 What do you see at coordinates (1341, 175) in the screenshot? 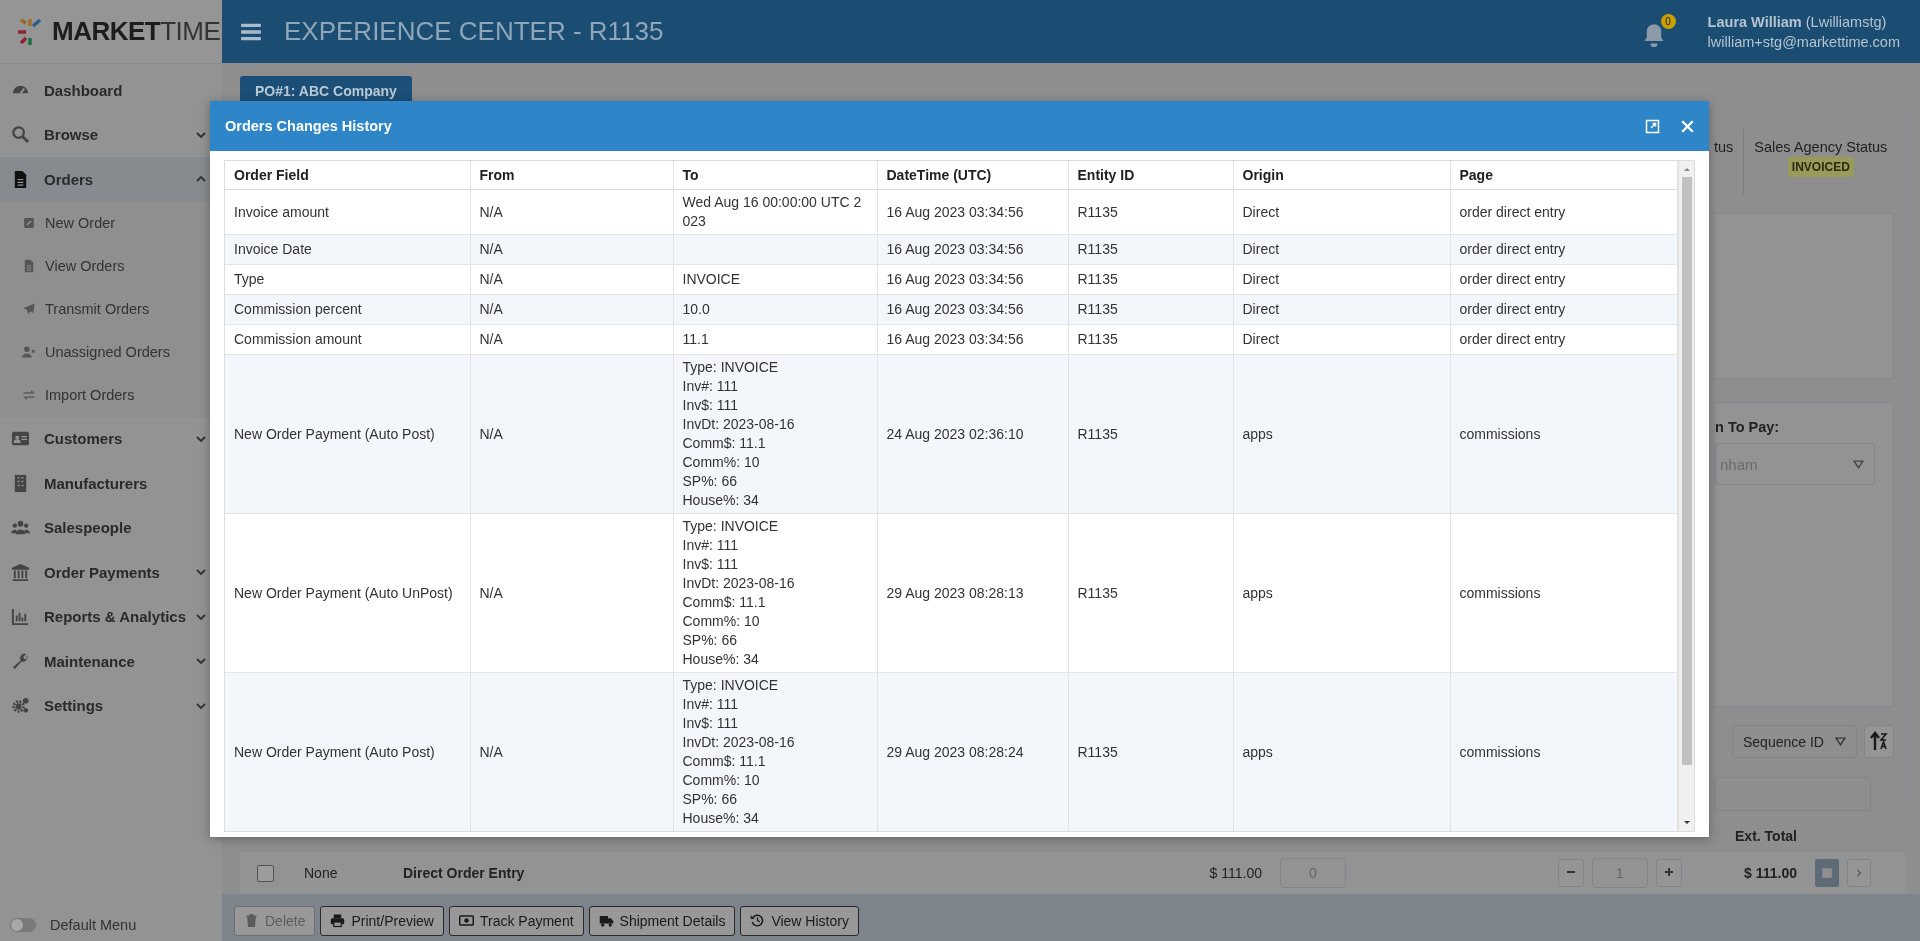
I see `column-header: Origin` at bounding box center [1341, 175].